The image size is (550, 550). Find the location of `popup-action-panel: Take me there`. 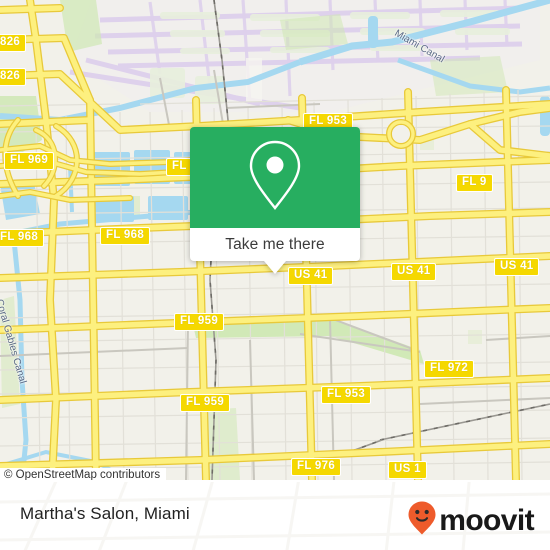

popup-action-panel: Take me there is located at coordinates (275, 251).